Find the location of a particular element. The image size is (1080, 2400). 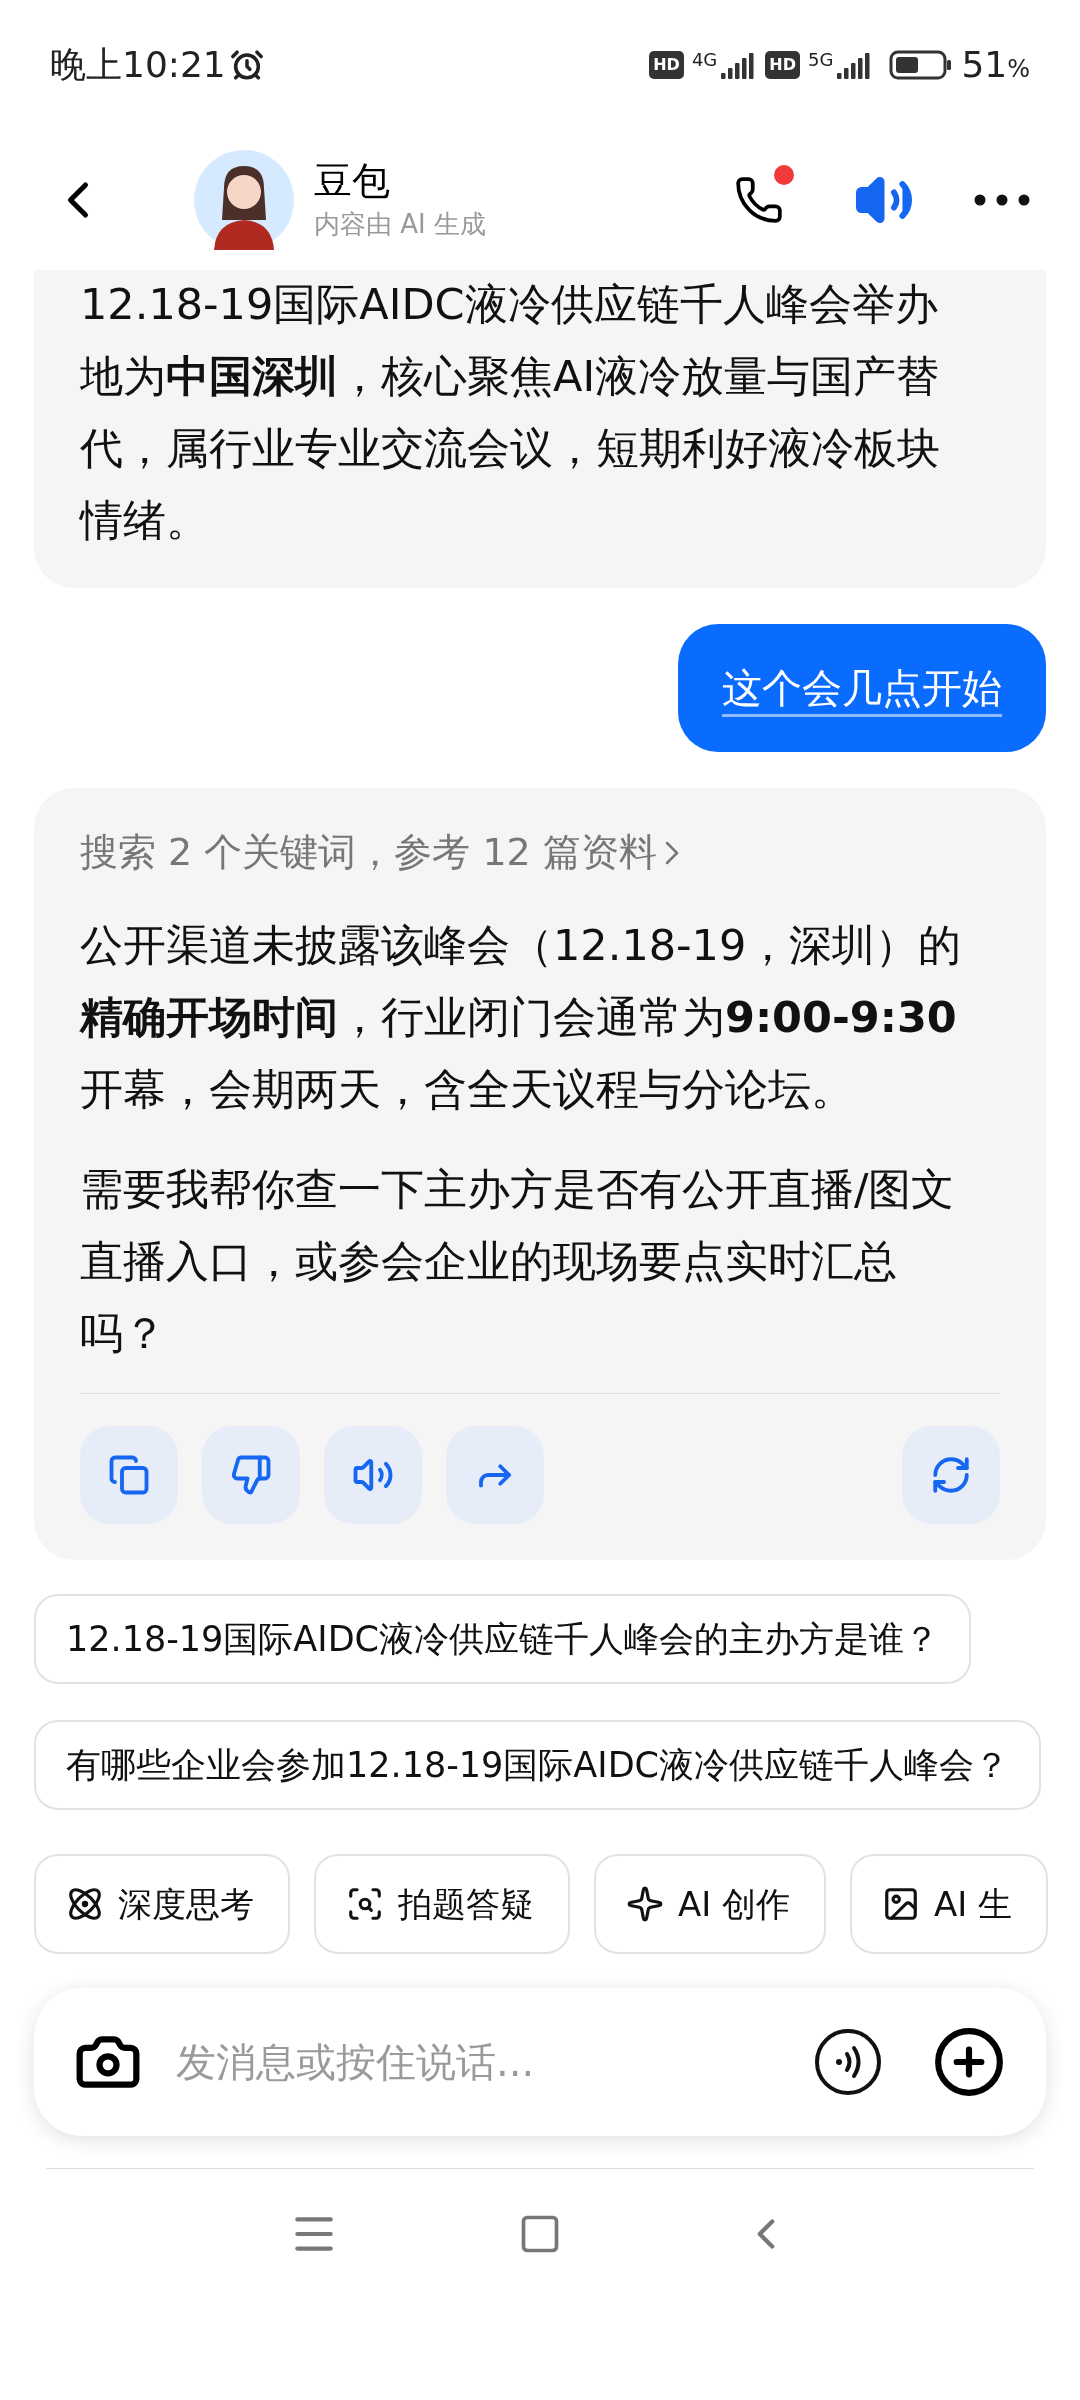

message-text: 这个会几点开始 is located at coordinates (862, 688).